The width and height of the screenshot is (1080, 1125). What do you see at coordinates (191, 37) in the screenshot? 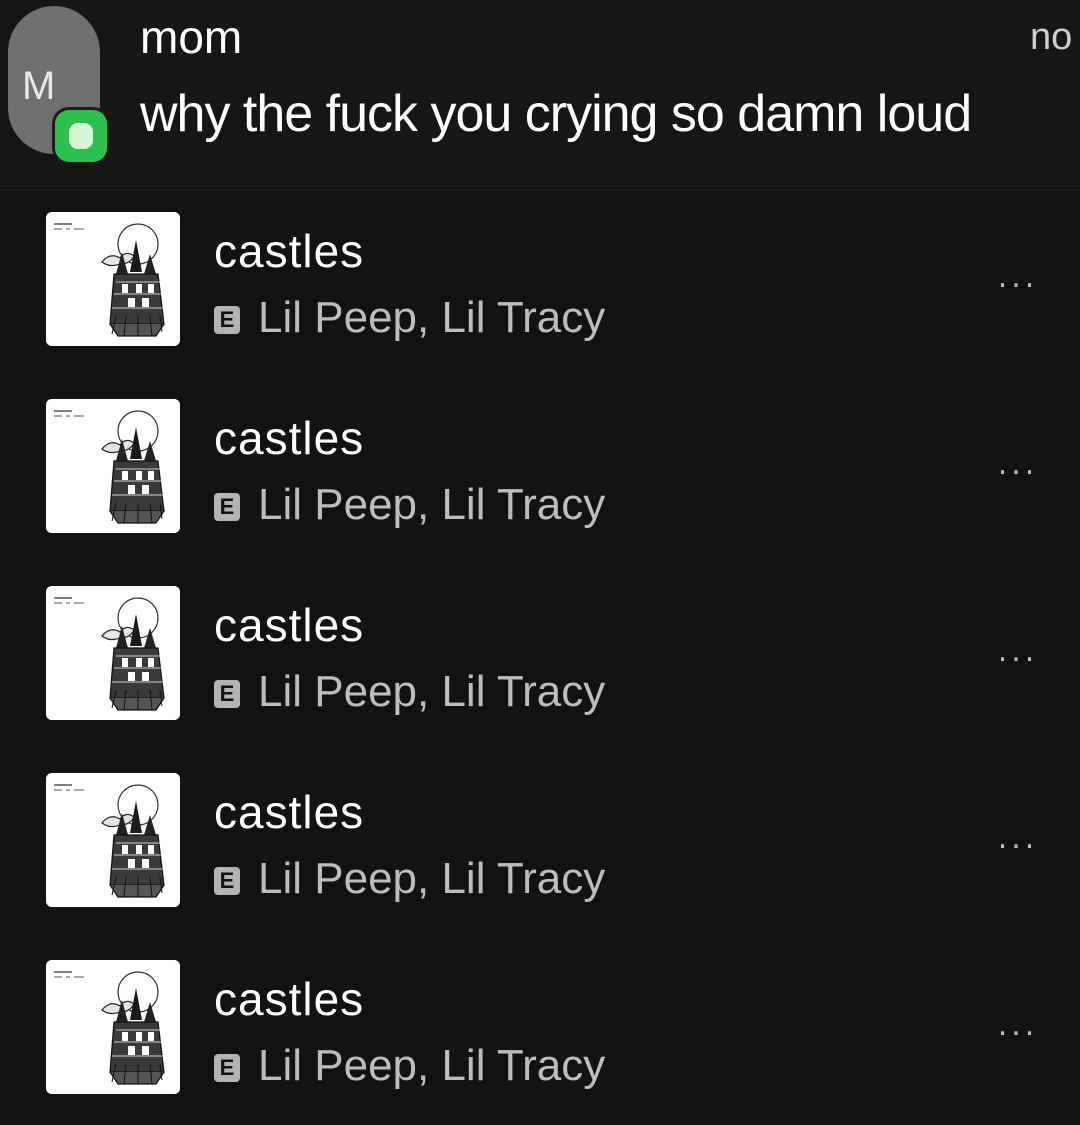
I see `notification-sender: mom` at bounding box center [191, 37].